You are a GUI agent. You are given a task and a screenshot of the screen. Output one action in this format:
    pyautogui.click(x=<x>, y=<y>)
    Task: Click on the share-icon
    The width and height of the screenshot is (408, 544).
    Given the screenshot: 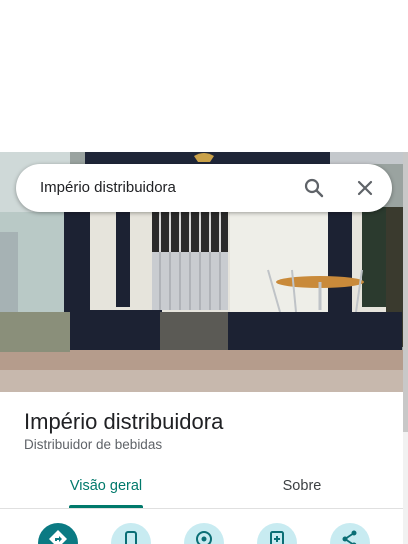 What is the action you would take?
    pyautogui.click(x=349, y=537)
    